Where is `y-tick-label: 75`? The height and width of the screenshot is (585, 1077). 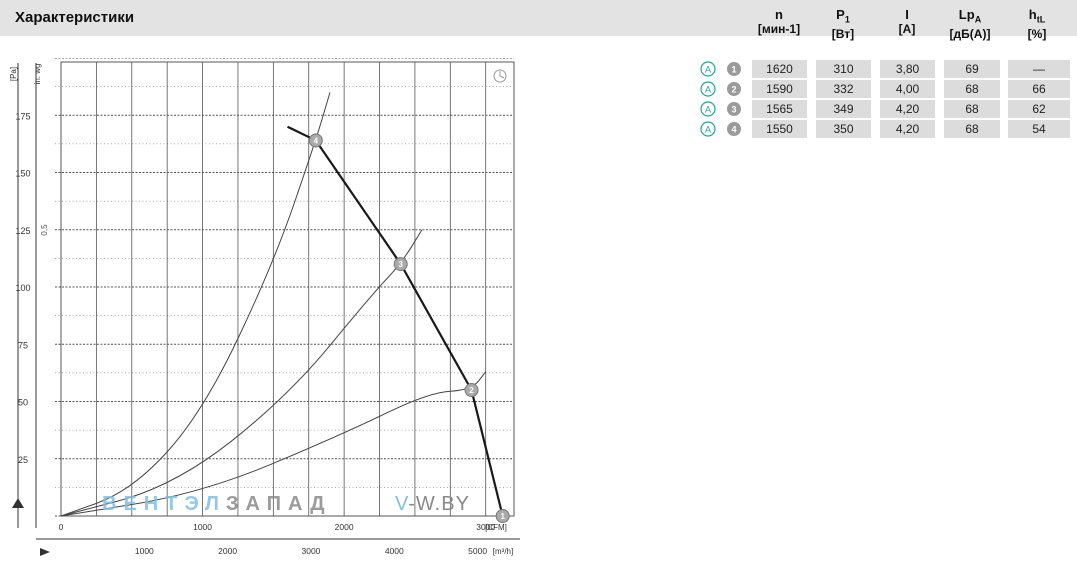 y-tick-label: 75 is located at coordinates (23, 345).